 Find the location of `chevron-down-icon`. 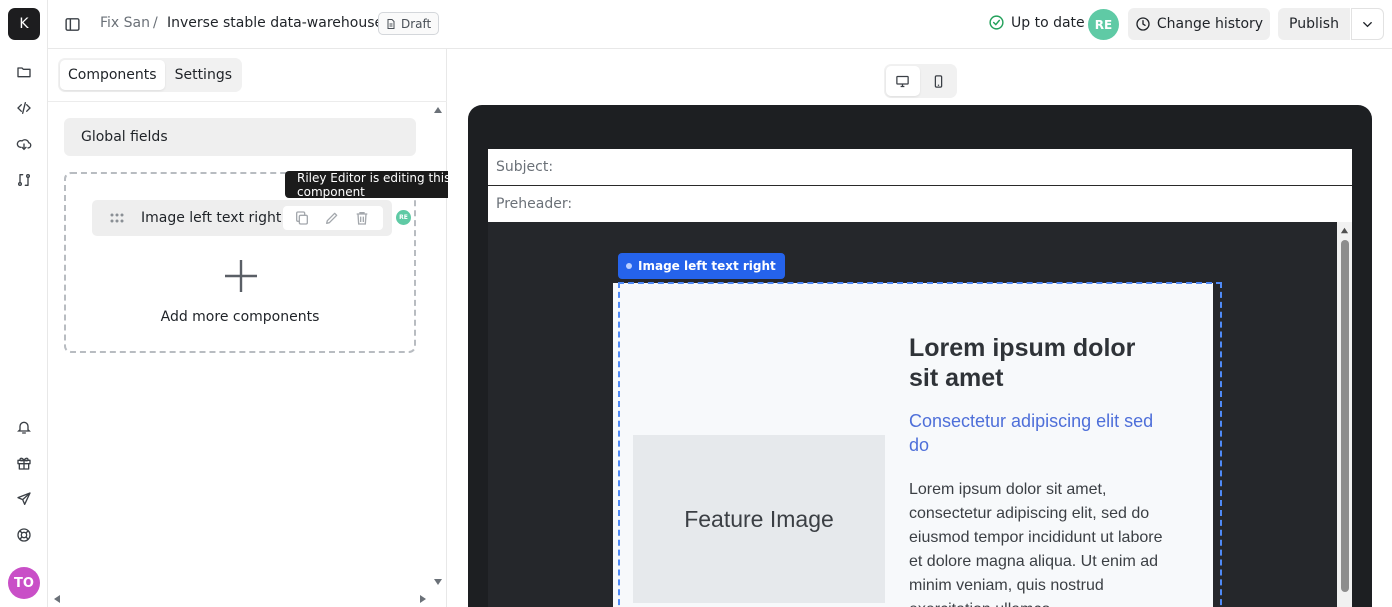

chevron-down-icon is located at coordinates (1367, 24).